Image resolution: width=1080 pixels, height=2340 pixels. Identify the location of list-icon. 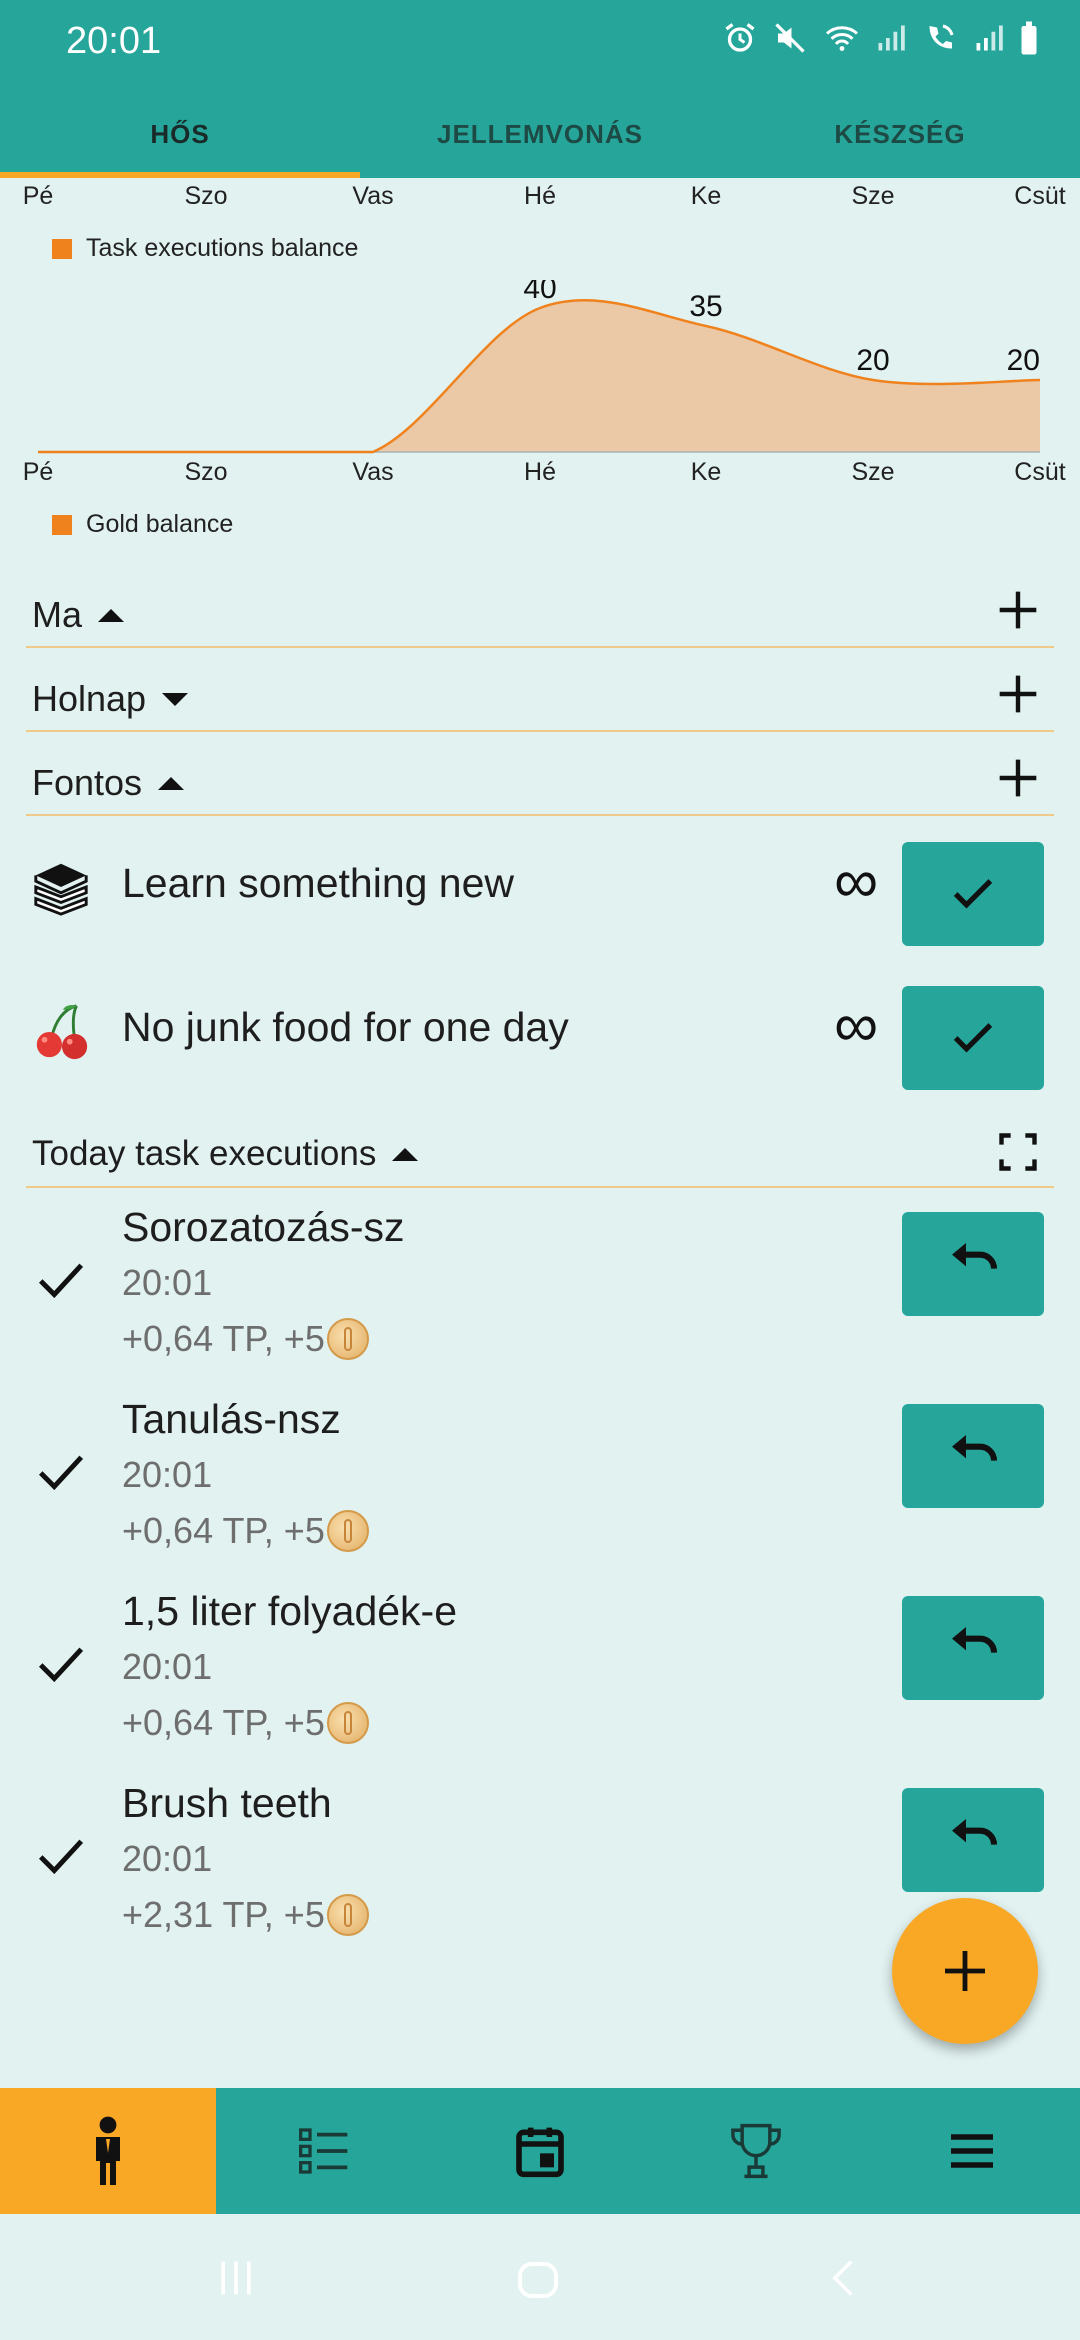
(323, 2151).